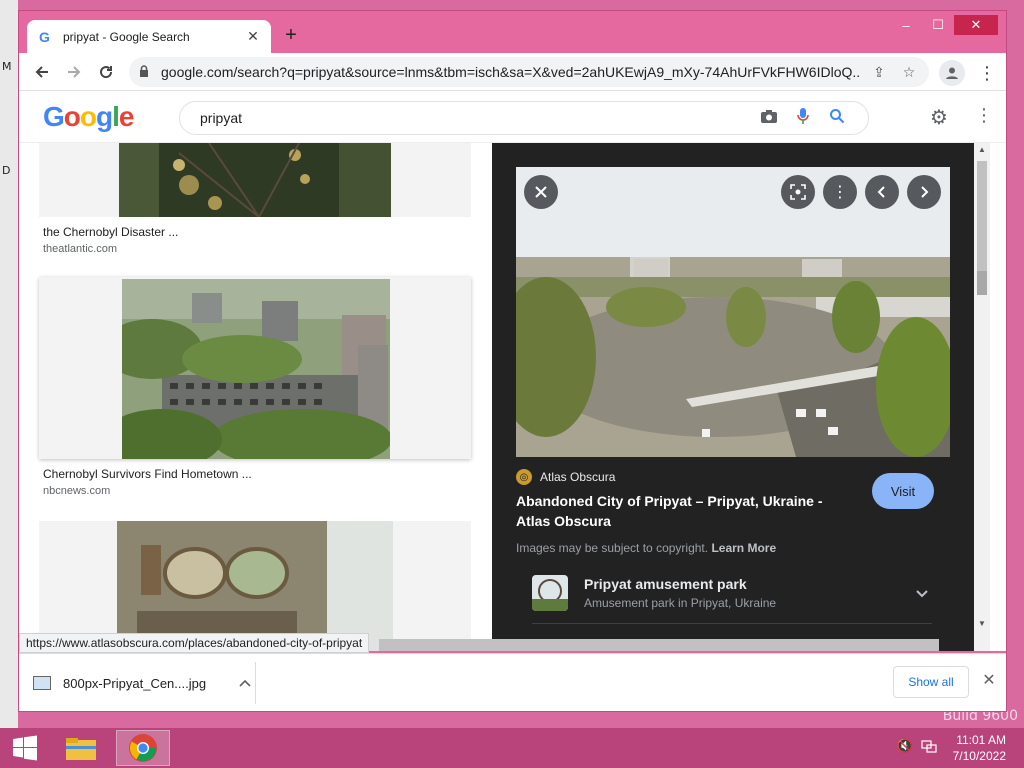 This screenshot has height=768, width=1024. What do you see at coordinates (909, 72) in the screenshot?
I see `bookmark-star-icon: ☆` at bounding box center [909, 72].